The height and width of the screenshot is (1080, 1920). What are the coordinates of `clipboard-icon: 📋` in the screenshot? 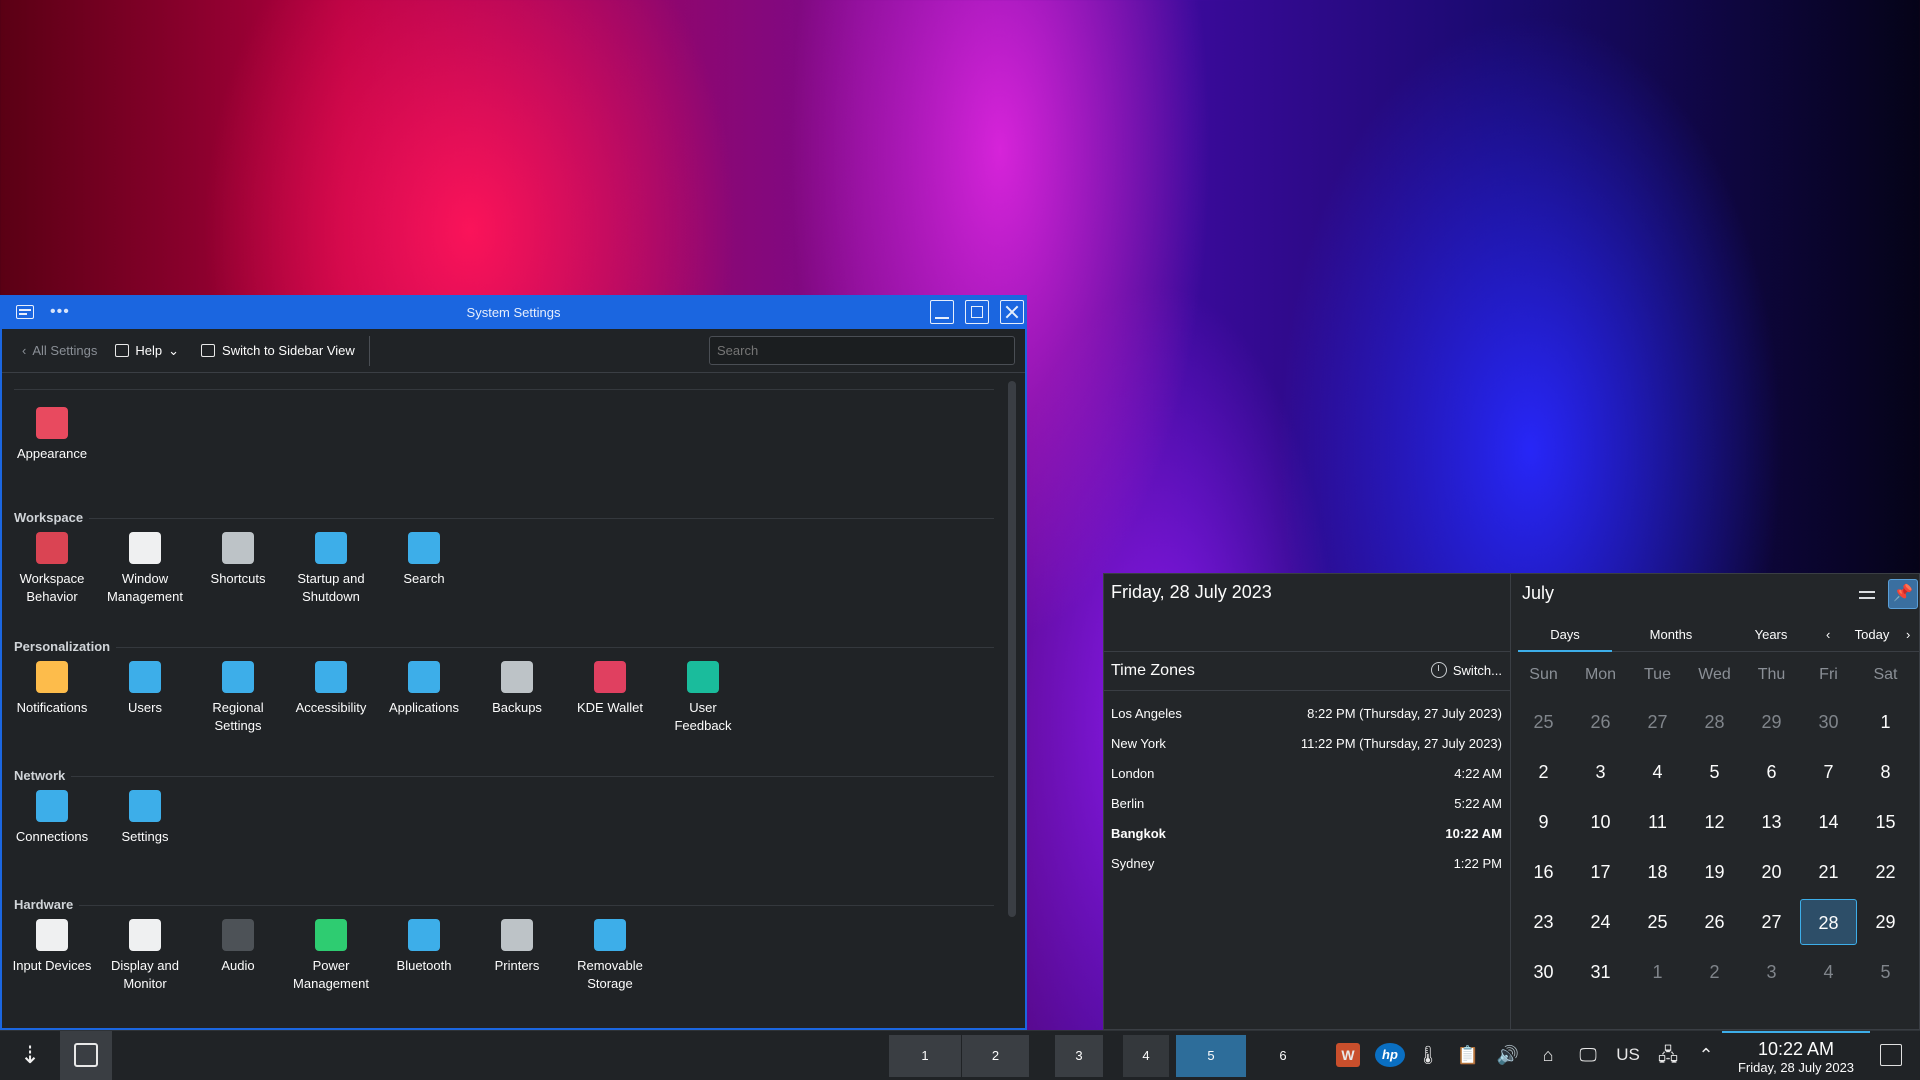 It's located at (1468, 1055).